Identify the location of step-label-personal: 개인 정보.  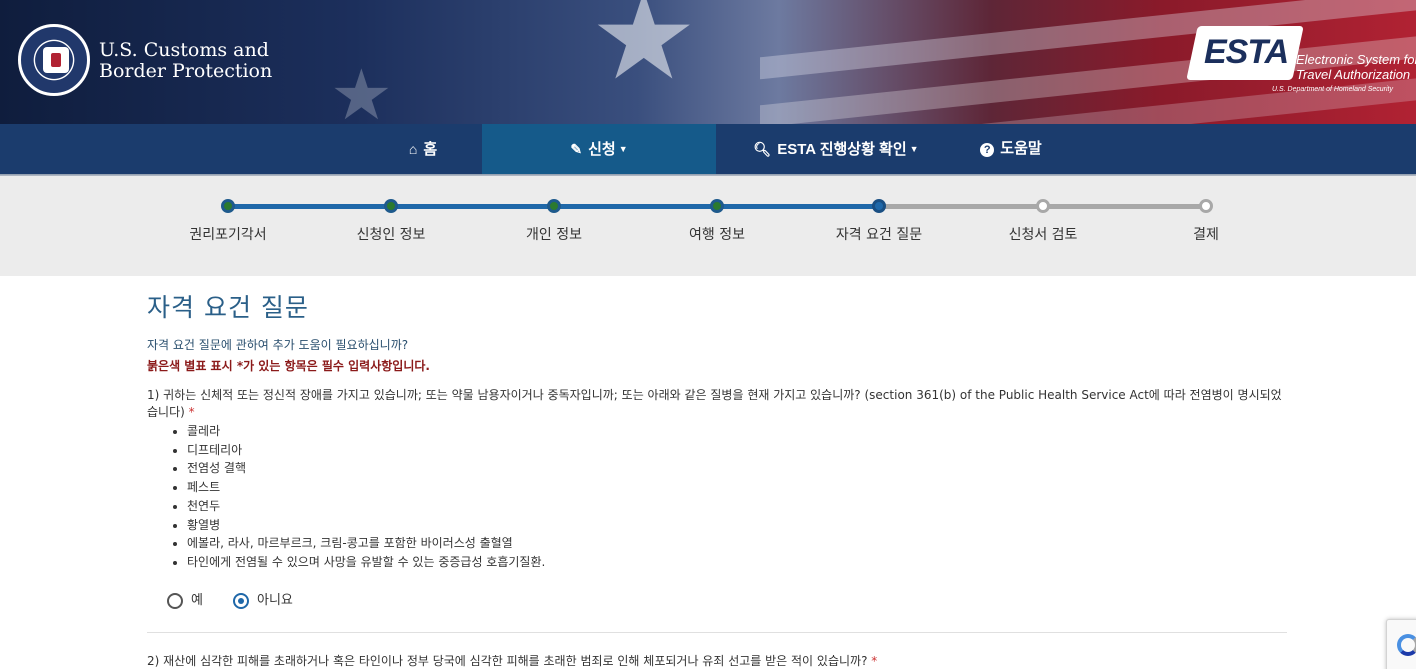
(554, 235).